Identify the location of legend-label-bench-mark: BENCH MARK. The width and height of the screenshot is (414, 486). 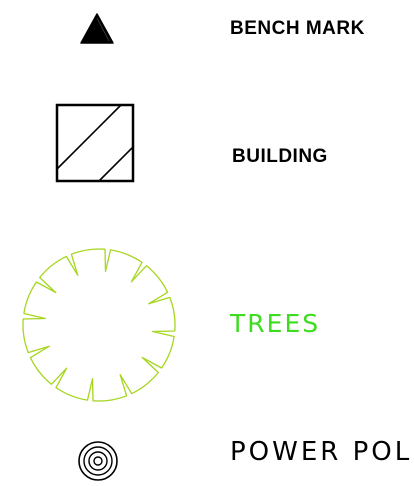
(297, 28).